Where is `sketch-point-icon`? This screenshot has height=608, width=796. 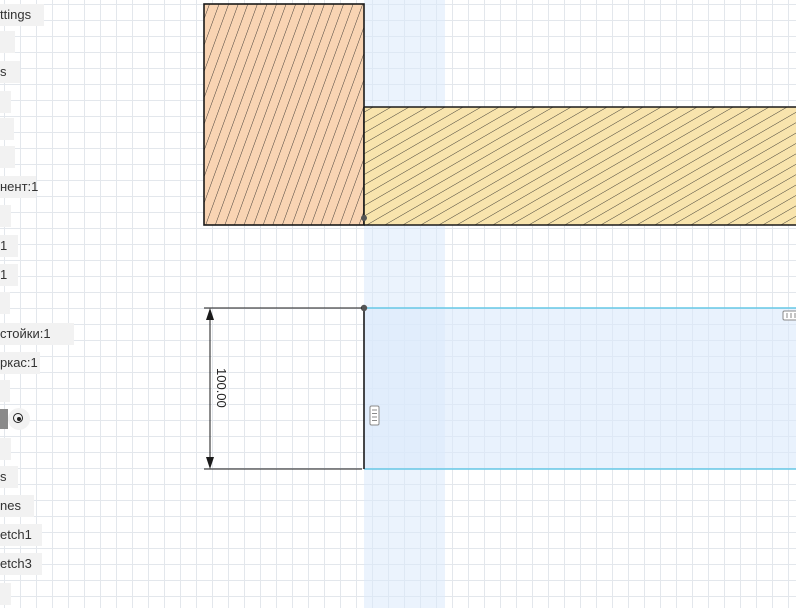
sketch-point-icon is located at coordinates (364, 218).